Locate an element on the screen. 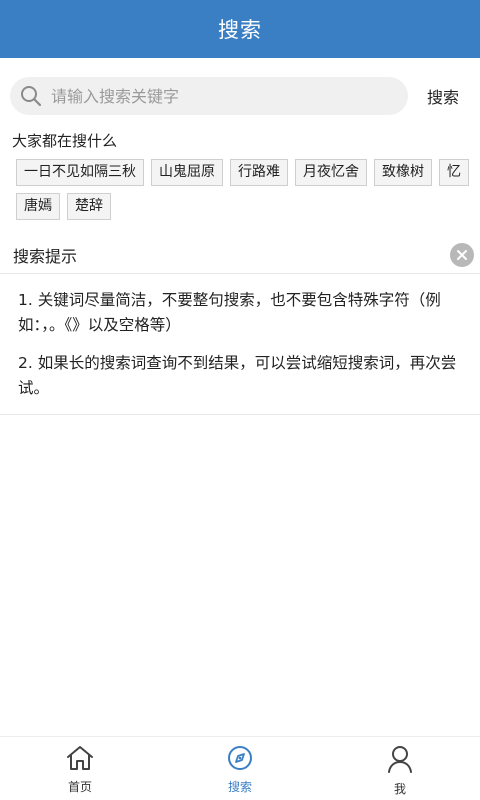 This screenshot has width=480, height=800. hot-tags: 一日不见如隔三秋 山鬼屈原 行路难 月夜忆舍 致橡树 忆 唐嫣 楚辞 is located at coordinates (240, 189).